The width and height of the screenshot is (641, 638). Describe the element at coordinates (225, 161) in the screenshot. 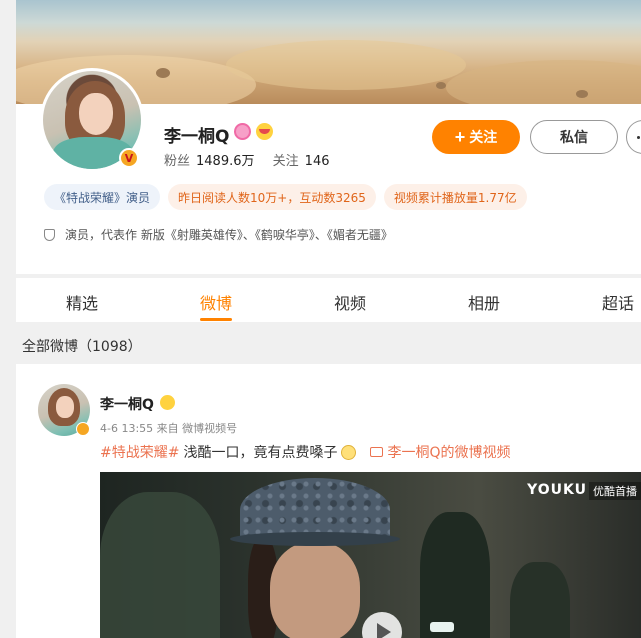

I see `fans-count: 1489.6万` at that location.